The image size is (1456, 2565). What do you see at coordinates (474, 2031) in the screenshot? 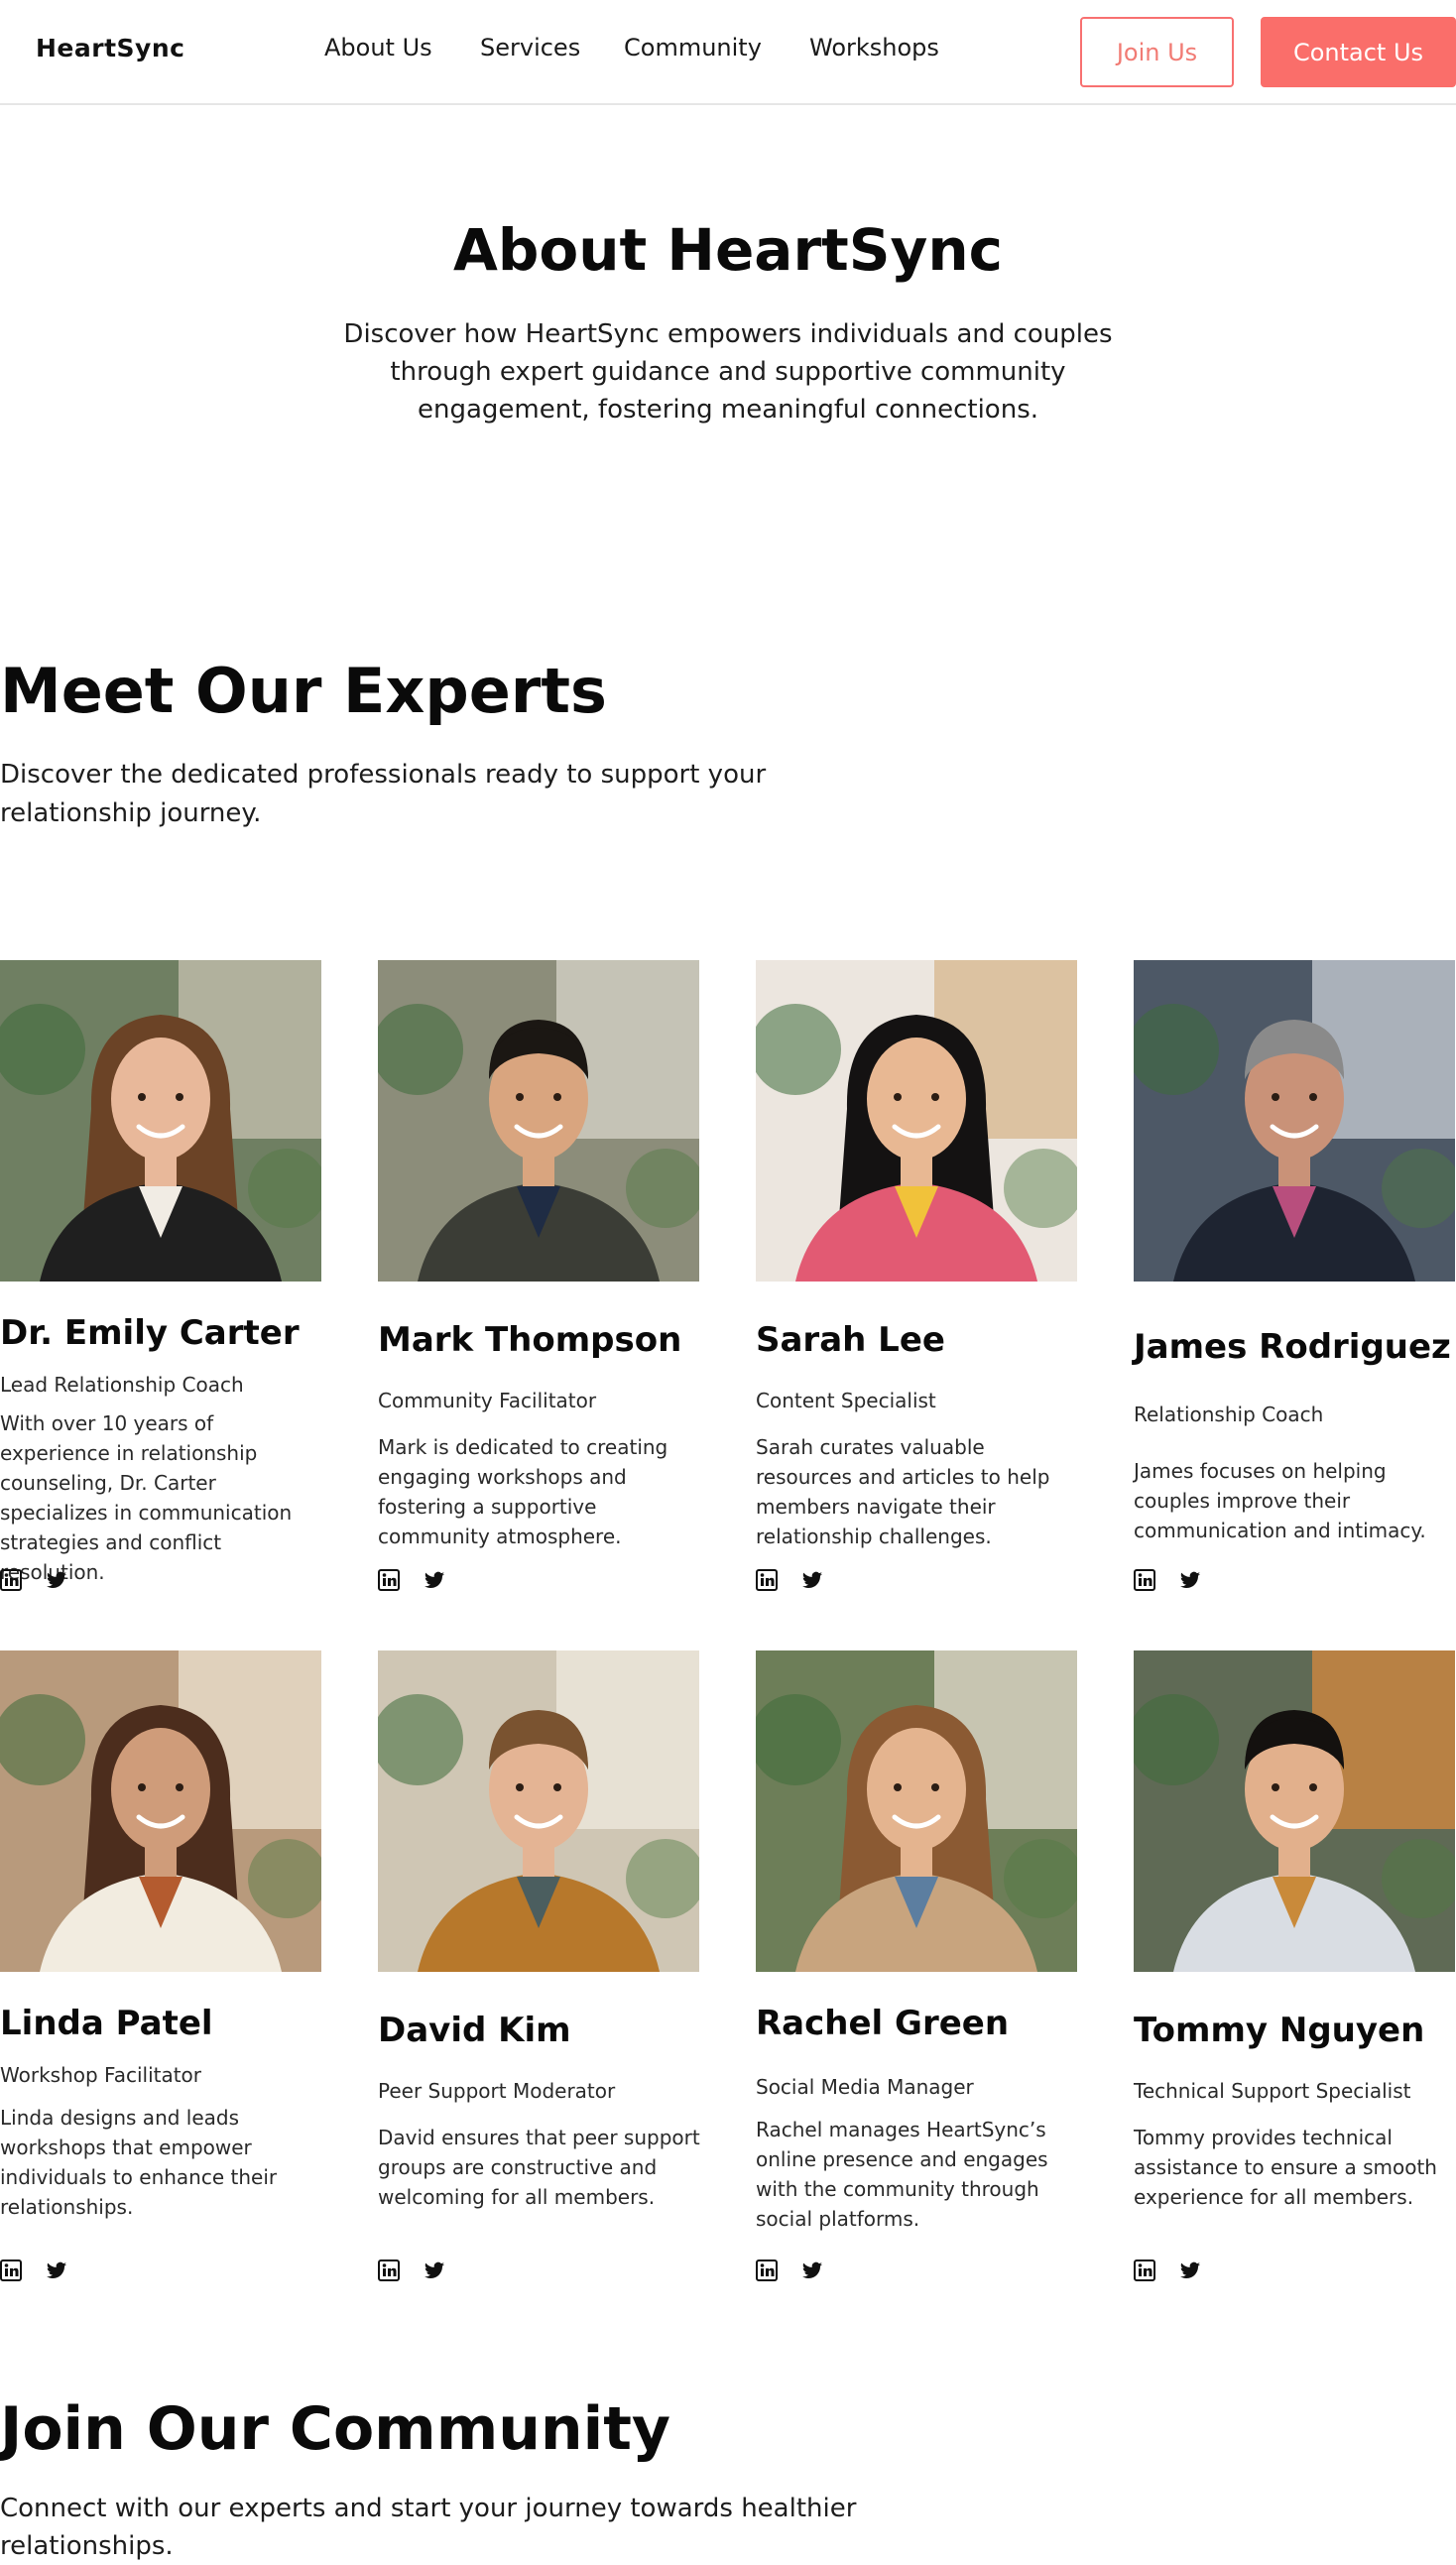
I see `expert-name: David Kim` at bounding box center [474, 2031].